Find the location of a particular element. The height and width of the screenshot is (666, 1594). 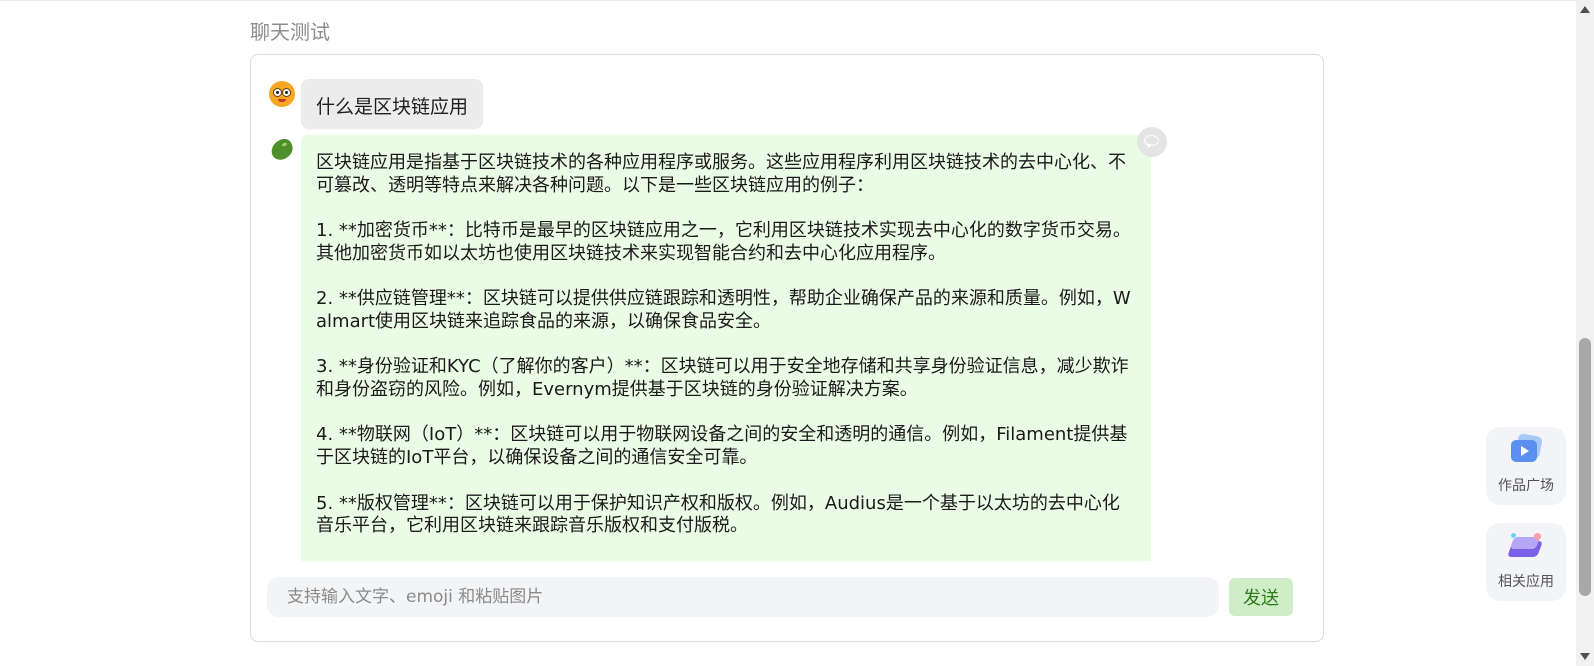

apps-stack-icon is located at coordinates (1526, 547).